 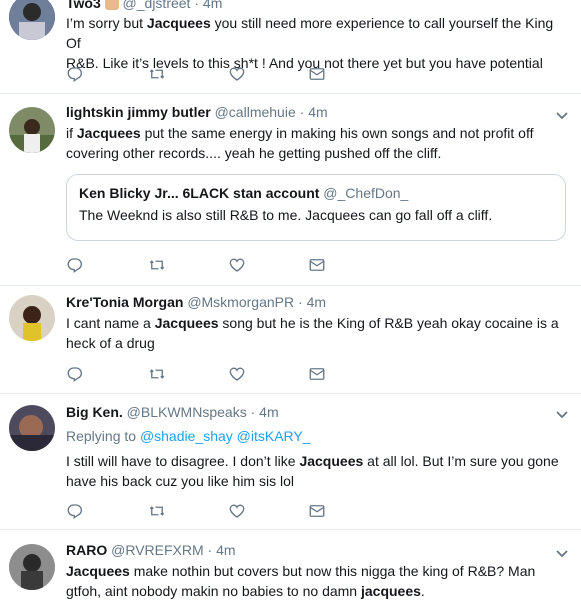 I want to click on text-segment: at all lol. But I’m sure you gone, so click(x=461, y=461).